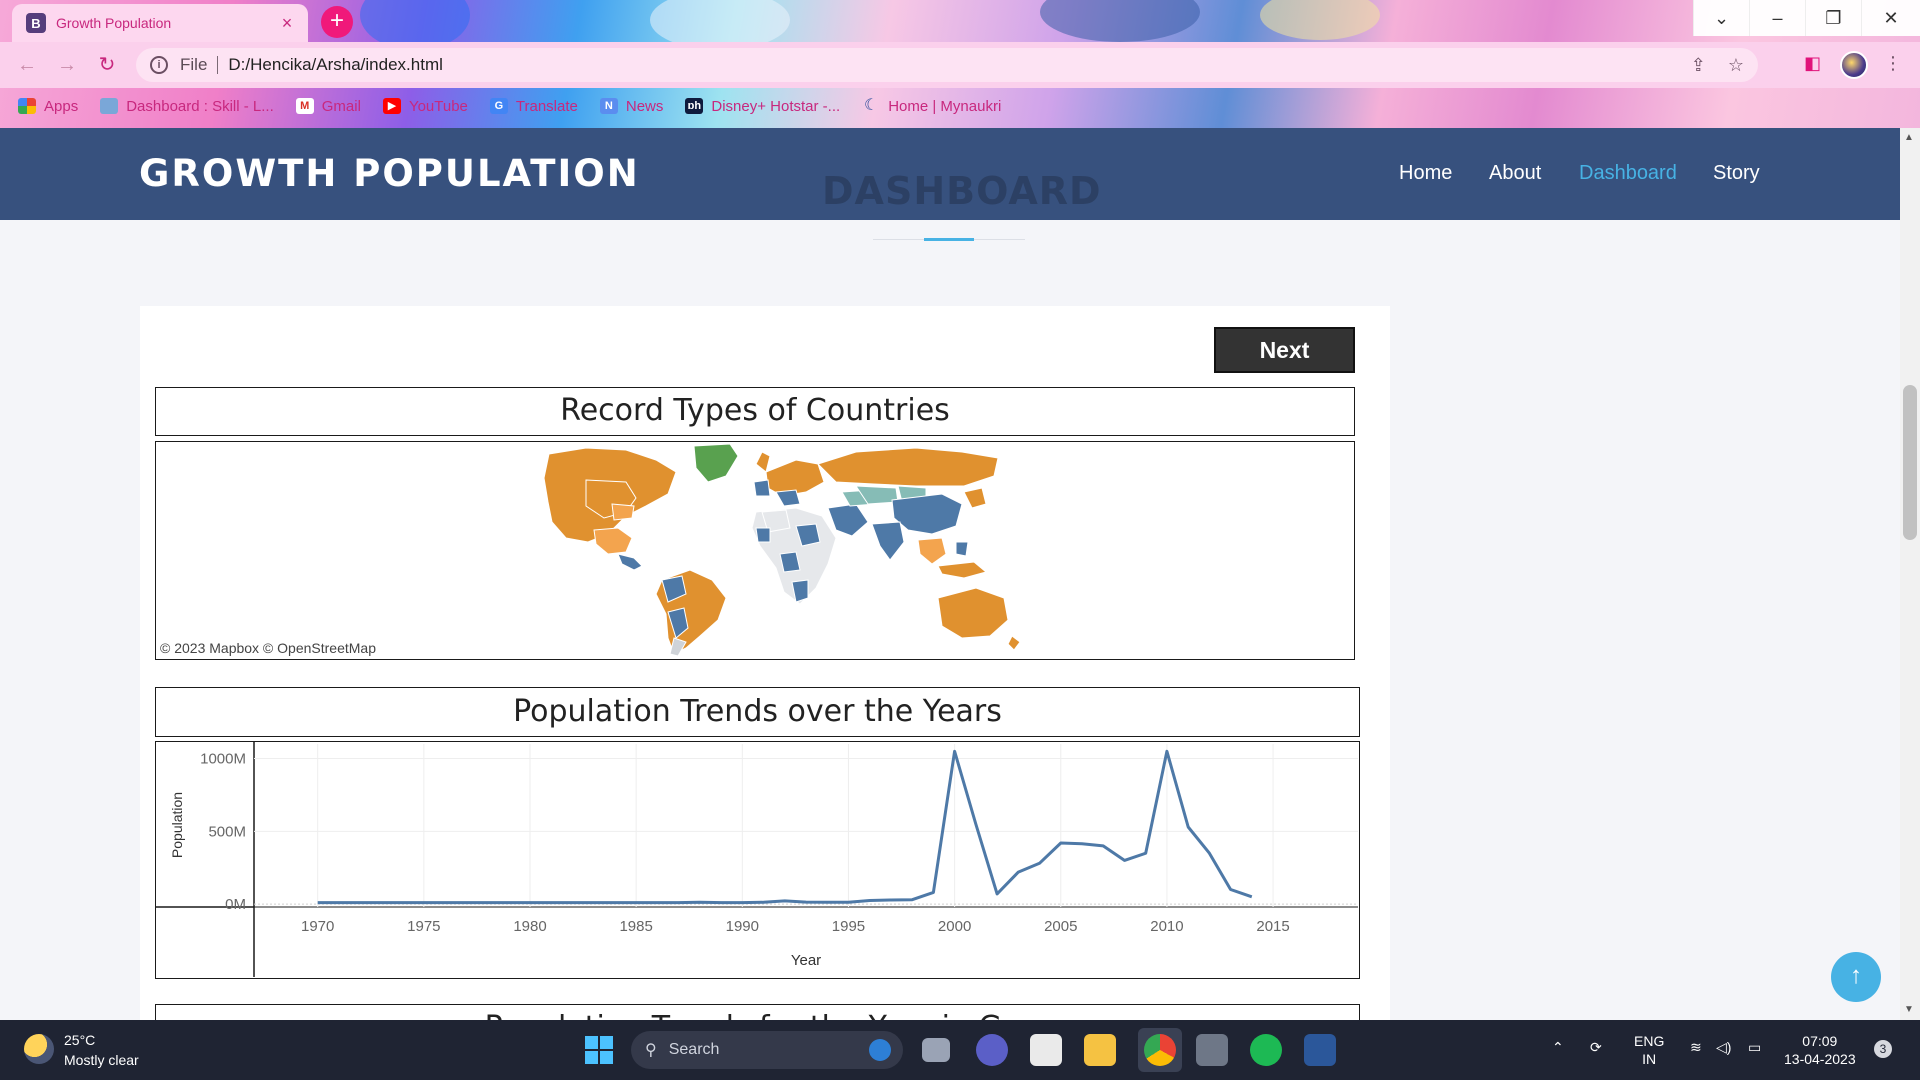 This screenshot has width=1920, height=1080. Describe the element at coordinates (287, 23) in the screenshot. I see `tab-close-icon: ×` at that location.